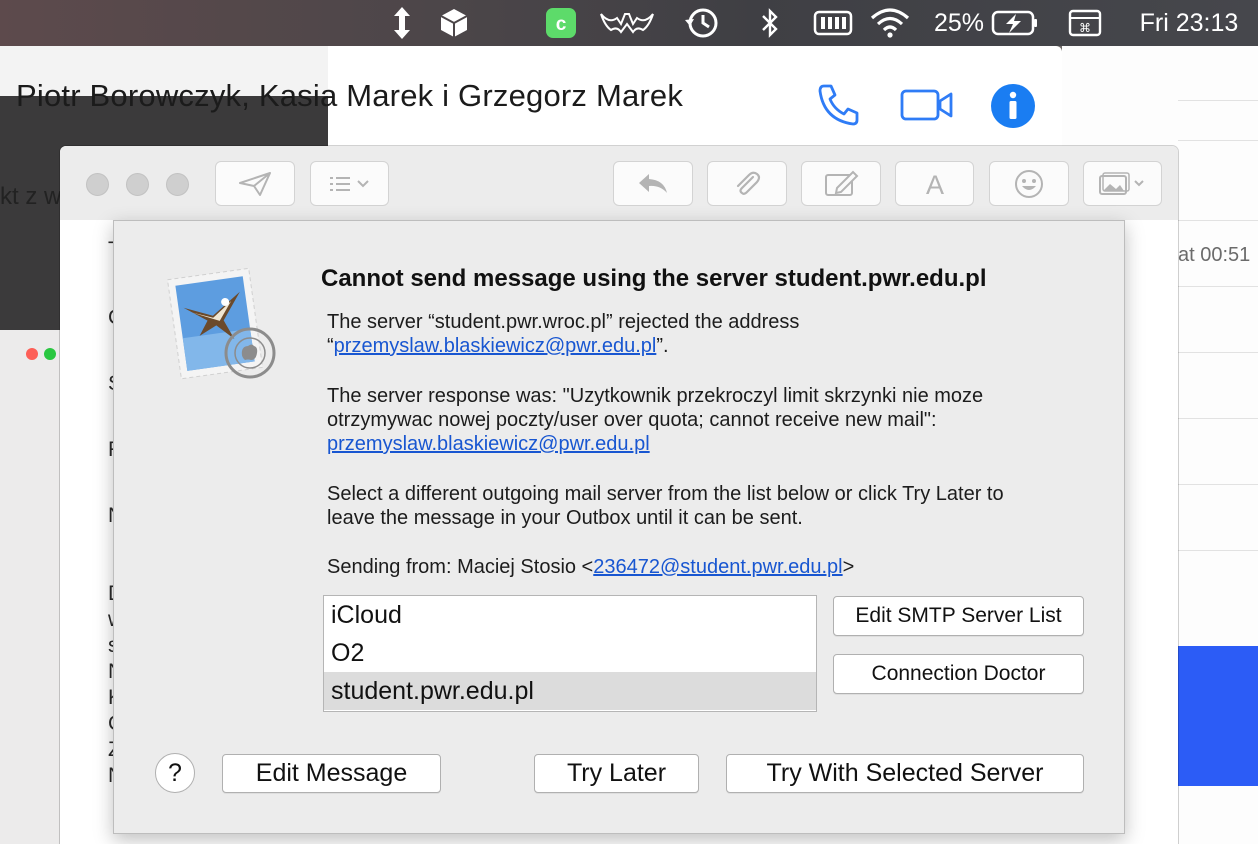  I want to click on sending-from-suffix: >, so click(848, 567).